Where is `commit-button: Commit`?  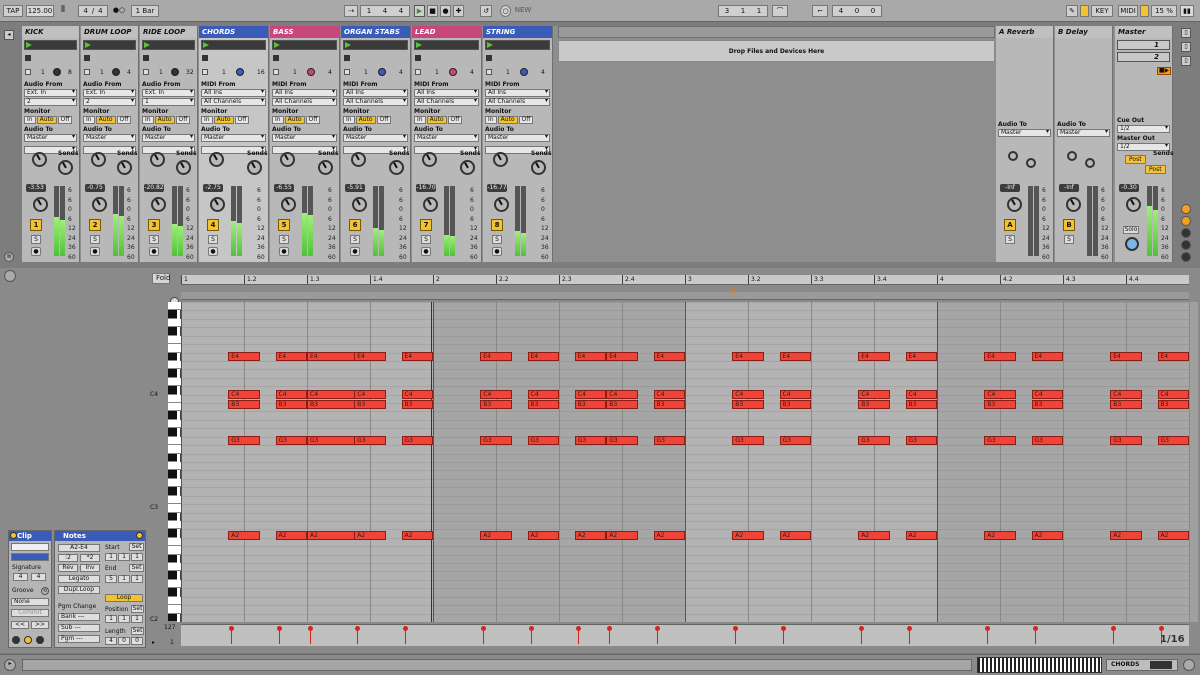
commit-button: Commit is located at coordinates (30, 613).